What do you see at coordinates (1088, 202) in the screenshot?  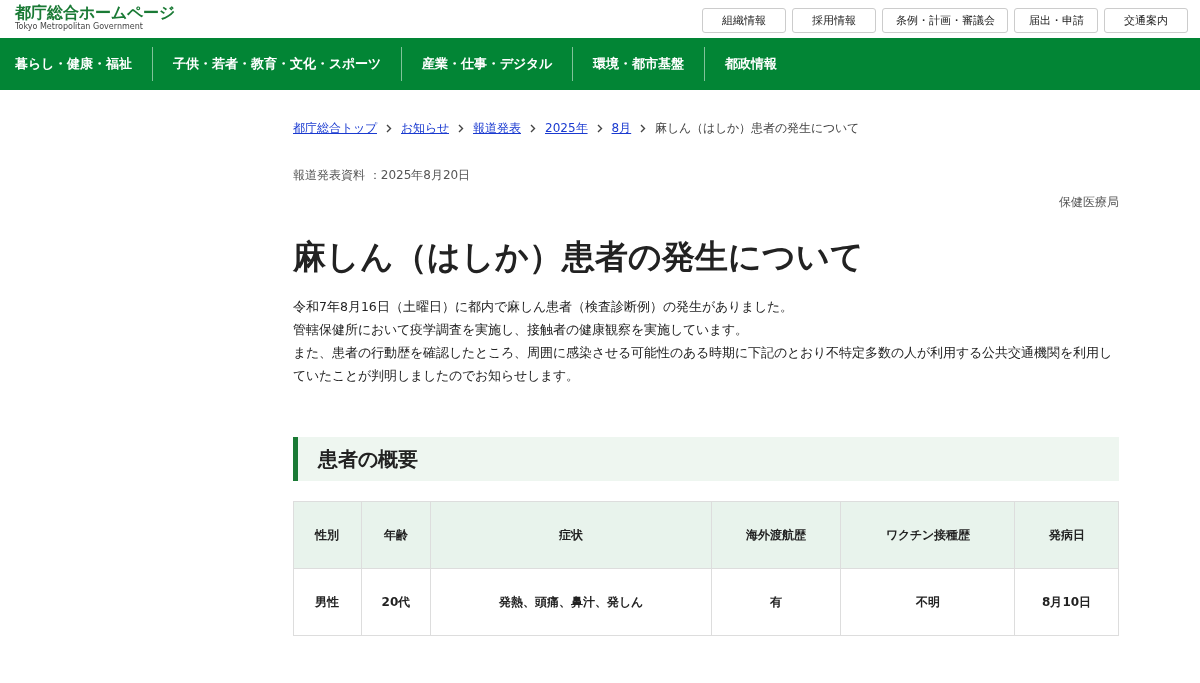 I see `department-name: 保健医療局` at bounding box center [1088, 202].